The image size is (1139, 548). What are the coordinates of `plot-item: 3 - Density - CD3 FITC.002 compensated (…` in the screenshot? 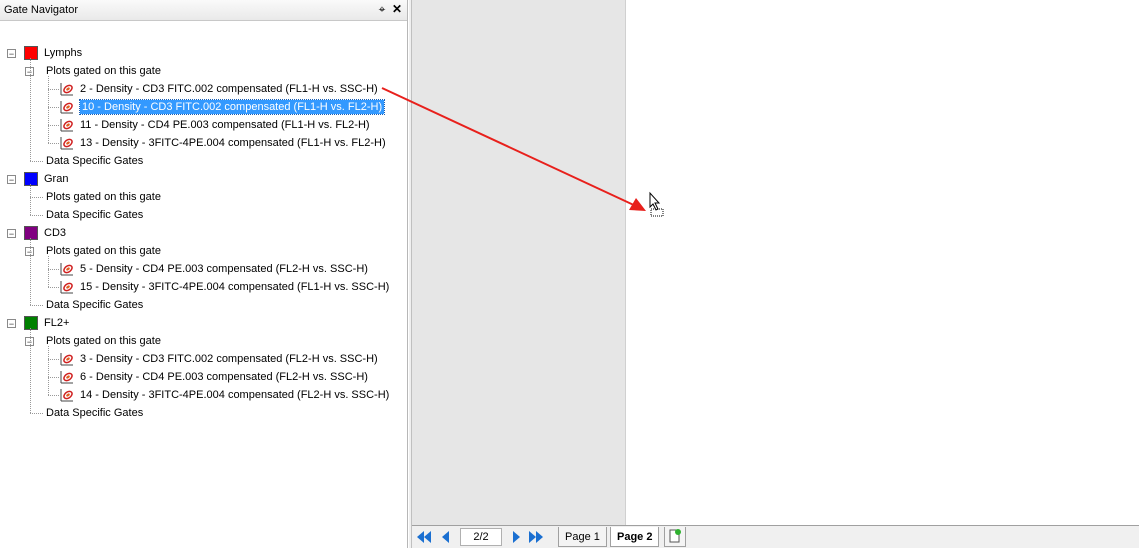 It's located at (219, 359).